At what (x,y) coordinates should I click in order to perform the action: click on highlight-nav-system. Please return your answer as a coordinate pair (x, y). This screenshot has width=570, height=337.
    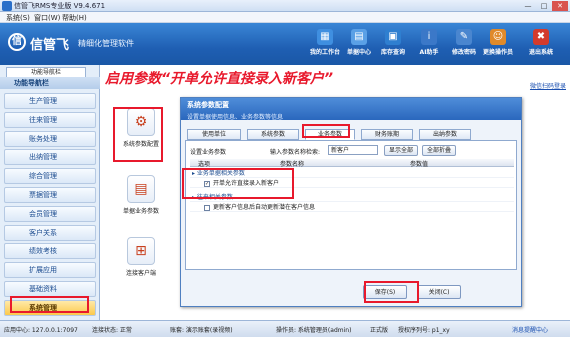
    Looking at the image, I should click on (49, 304).